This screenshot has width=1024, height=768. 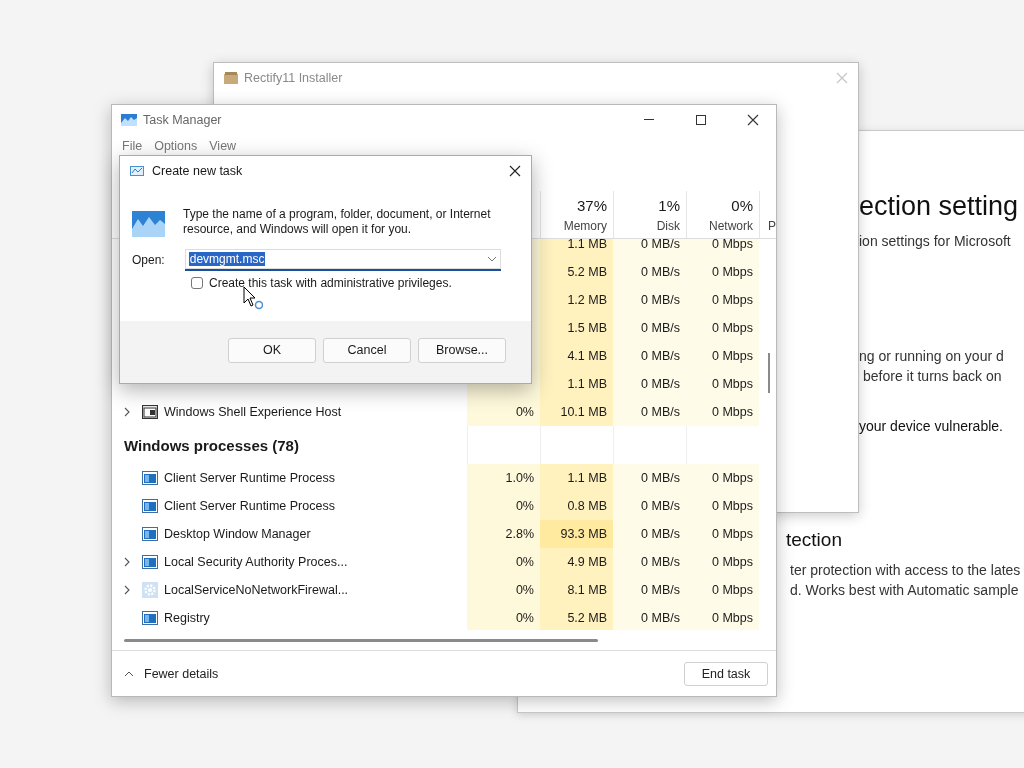 I want to click on table-cell: 0.8 MB, so click(x=576, y=506).